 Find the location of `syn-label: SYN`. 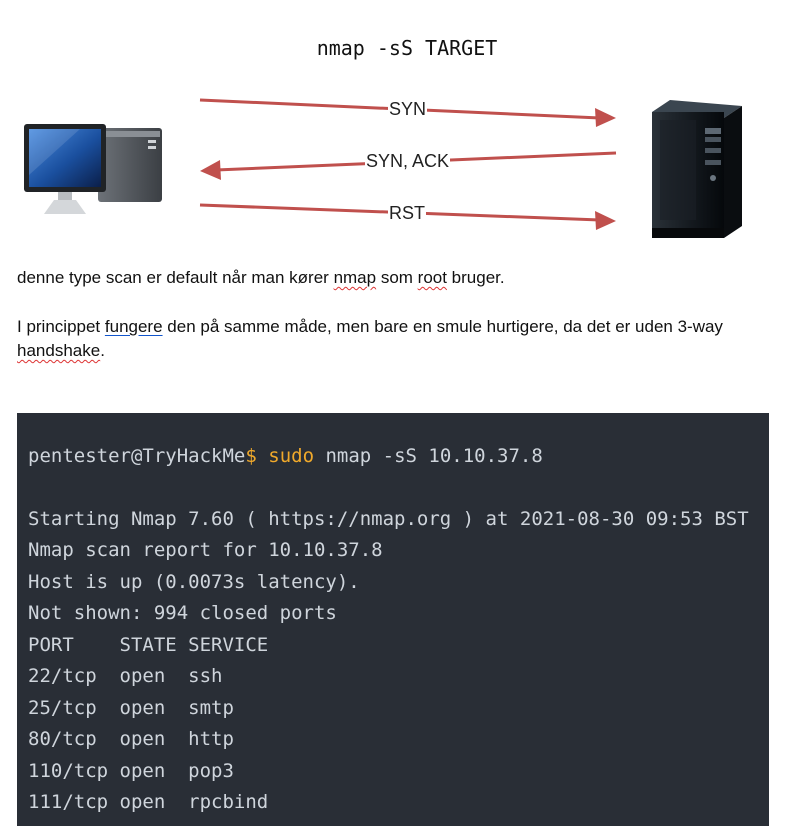

syn-label: SYN is located at coordinates (408, 109).